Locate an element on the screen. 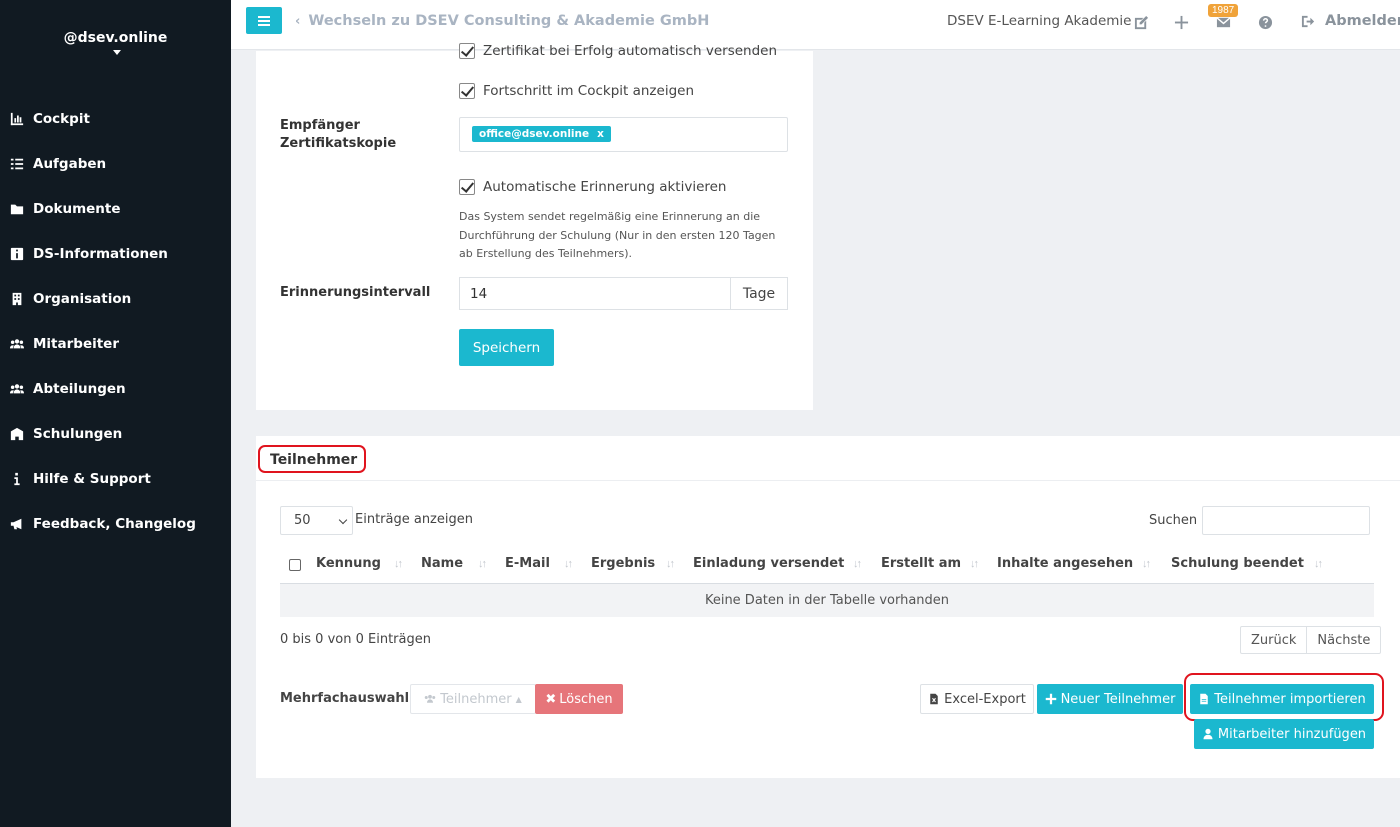 Image resolution: width=1400 pixels, height=827 pixels. close-icon: ✖ is located at coordinates (551, 699).